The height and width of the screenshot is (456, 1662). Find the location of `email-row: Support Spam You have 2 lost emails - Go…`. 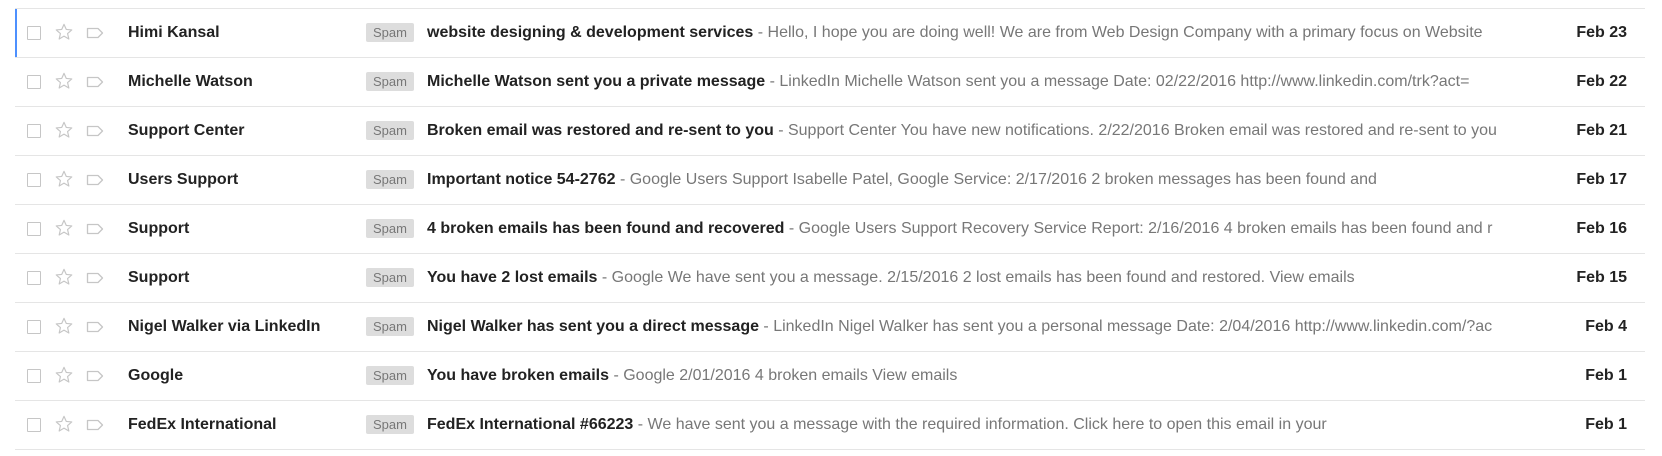

email-row: Support Spam You have 2 lost emails - Go… is located at coordinates (830, 278).